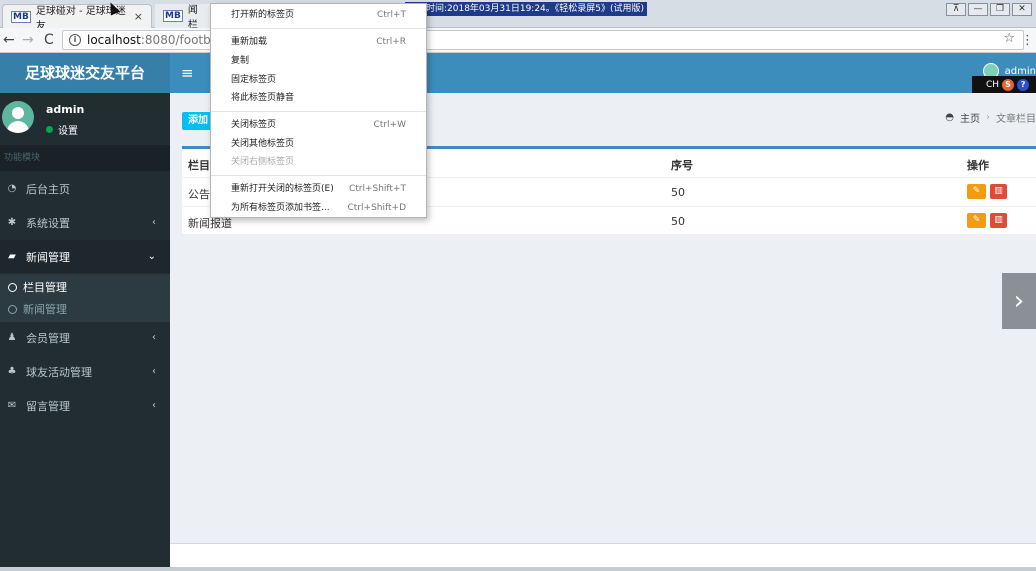 The image size is (1036, 571). Describe the element at coordinates (956, 9) in the screenshot. I see `user-icon: ⊼` at that location.